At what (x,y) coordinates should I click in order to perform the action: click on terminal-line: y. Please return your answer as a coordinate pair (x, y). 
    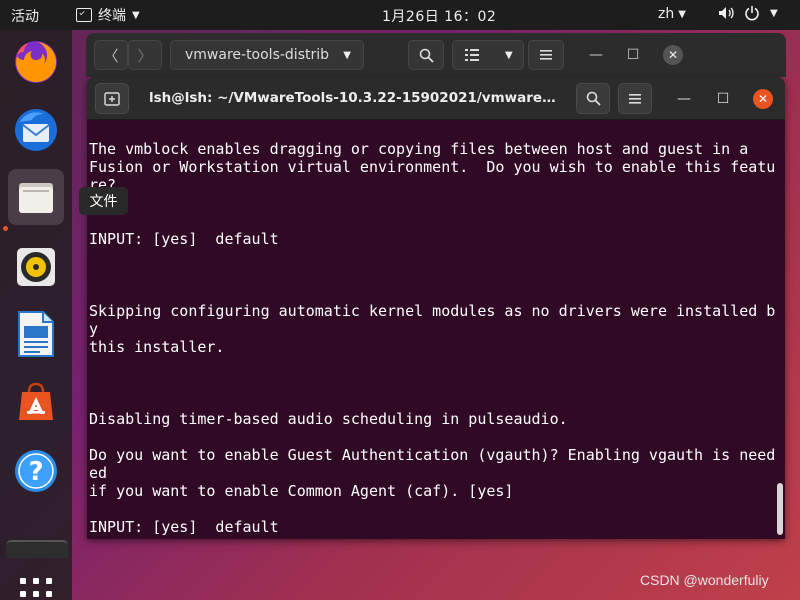
    Looking at the image, I should click on (94, 329).